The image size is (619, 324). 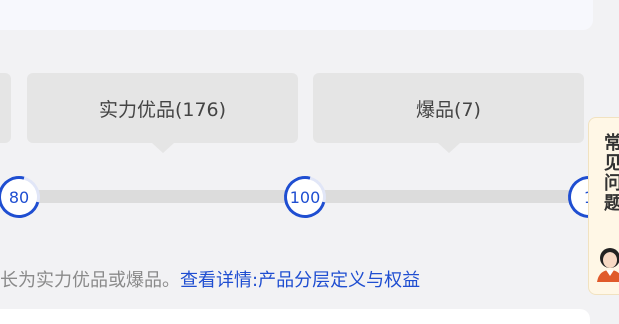 I want to click on threshold-value-100: 100, so click(x=305, y=197).